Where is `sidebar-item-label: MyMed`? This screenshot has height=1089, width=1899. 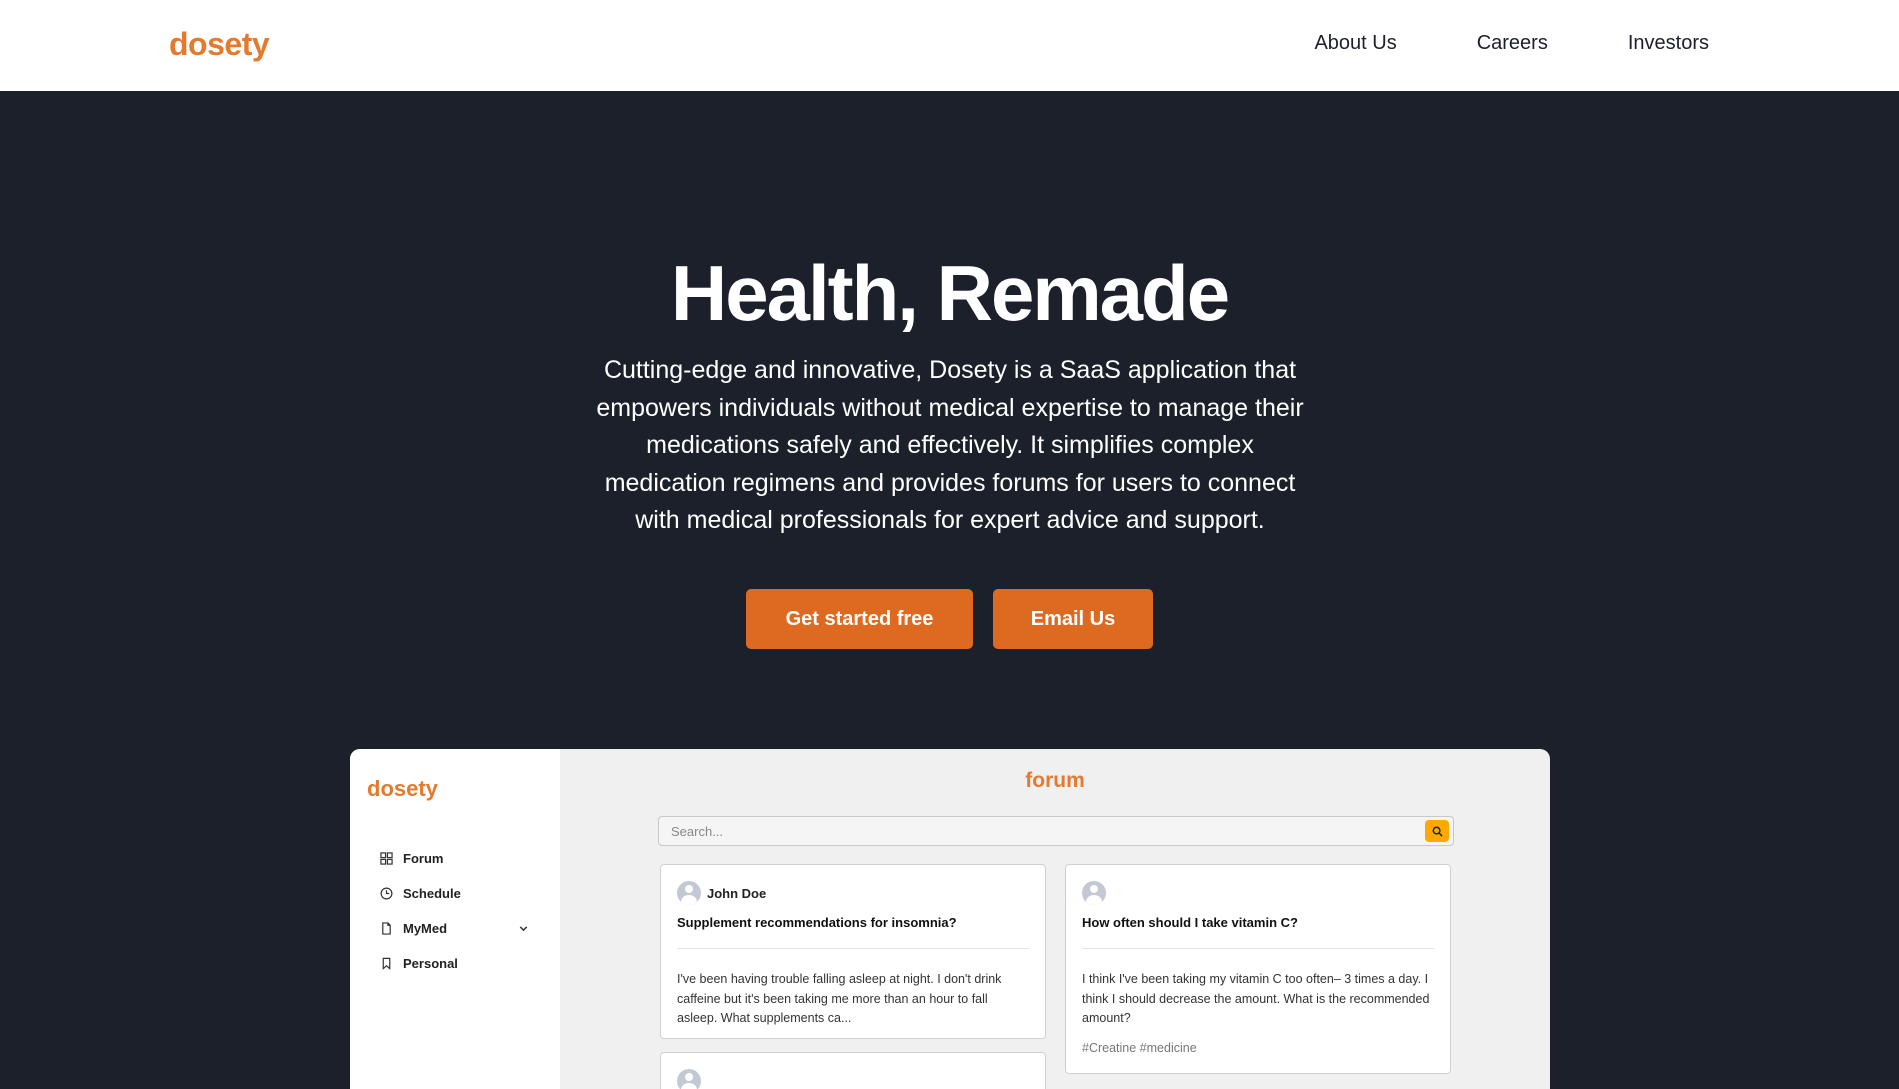 sidebar-item-label: MyMed is located at coordinates (425, 928).